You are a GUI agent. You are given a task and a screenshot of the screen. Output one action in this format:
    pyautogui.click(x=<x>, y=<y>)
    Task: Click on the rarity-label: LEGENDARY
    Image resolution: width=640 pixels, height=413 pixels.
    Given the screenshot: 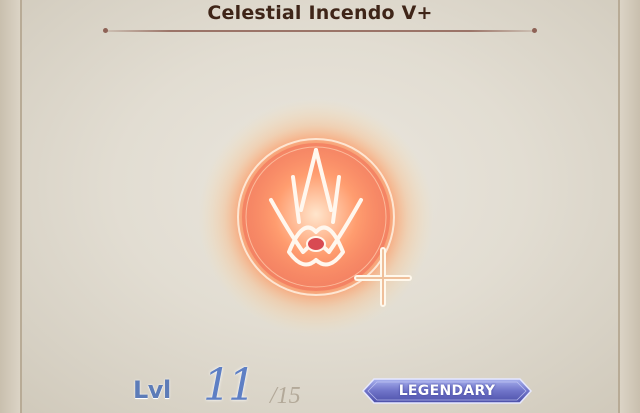 What is the action you would take?
    pyautogui.click(x=447, y=391)
    